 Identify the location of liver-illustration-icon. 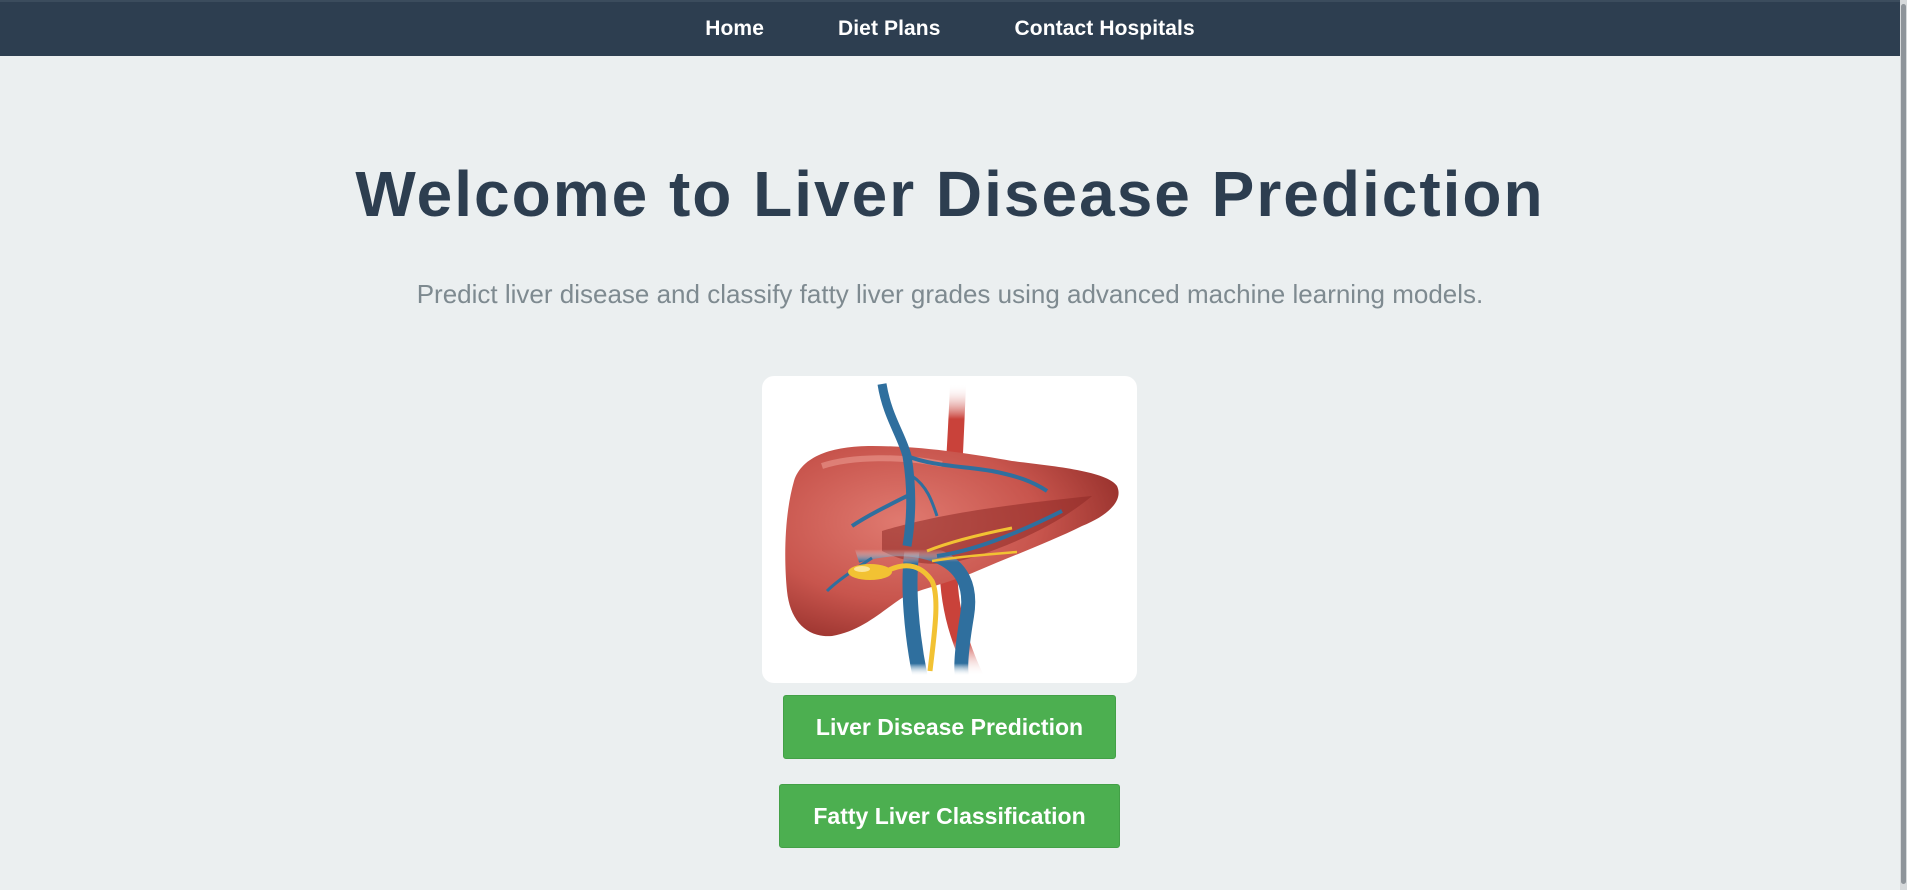
(952, 530).